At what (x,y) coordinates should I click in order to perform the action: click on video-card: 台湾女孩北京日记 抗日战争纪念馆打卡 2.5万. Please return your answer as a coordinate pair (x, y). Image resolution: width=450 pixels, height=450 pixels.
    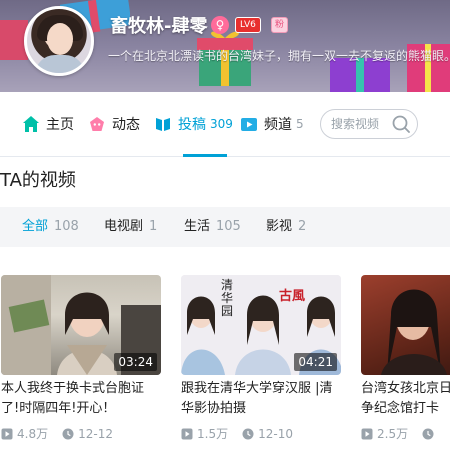
    Looking at the image, I should click on (405, 358).